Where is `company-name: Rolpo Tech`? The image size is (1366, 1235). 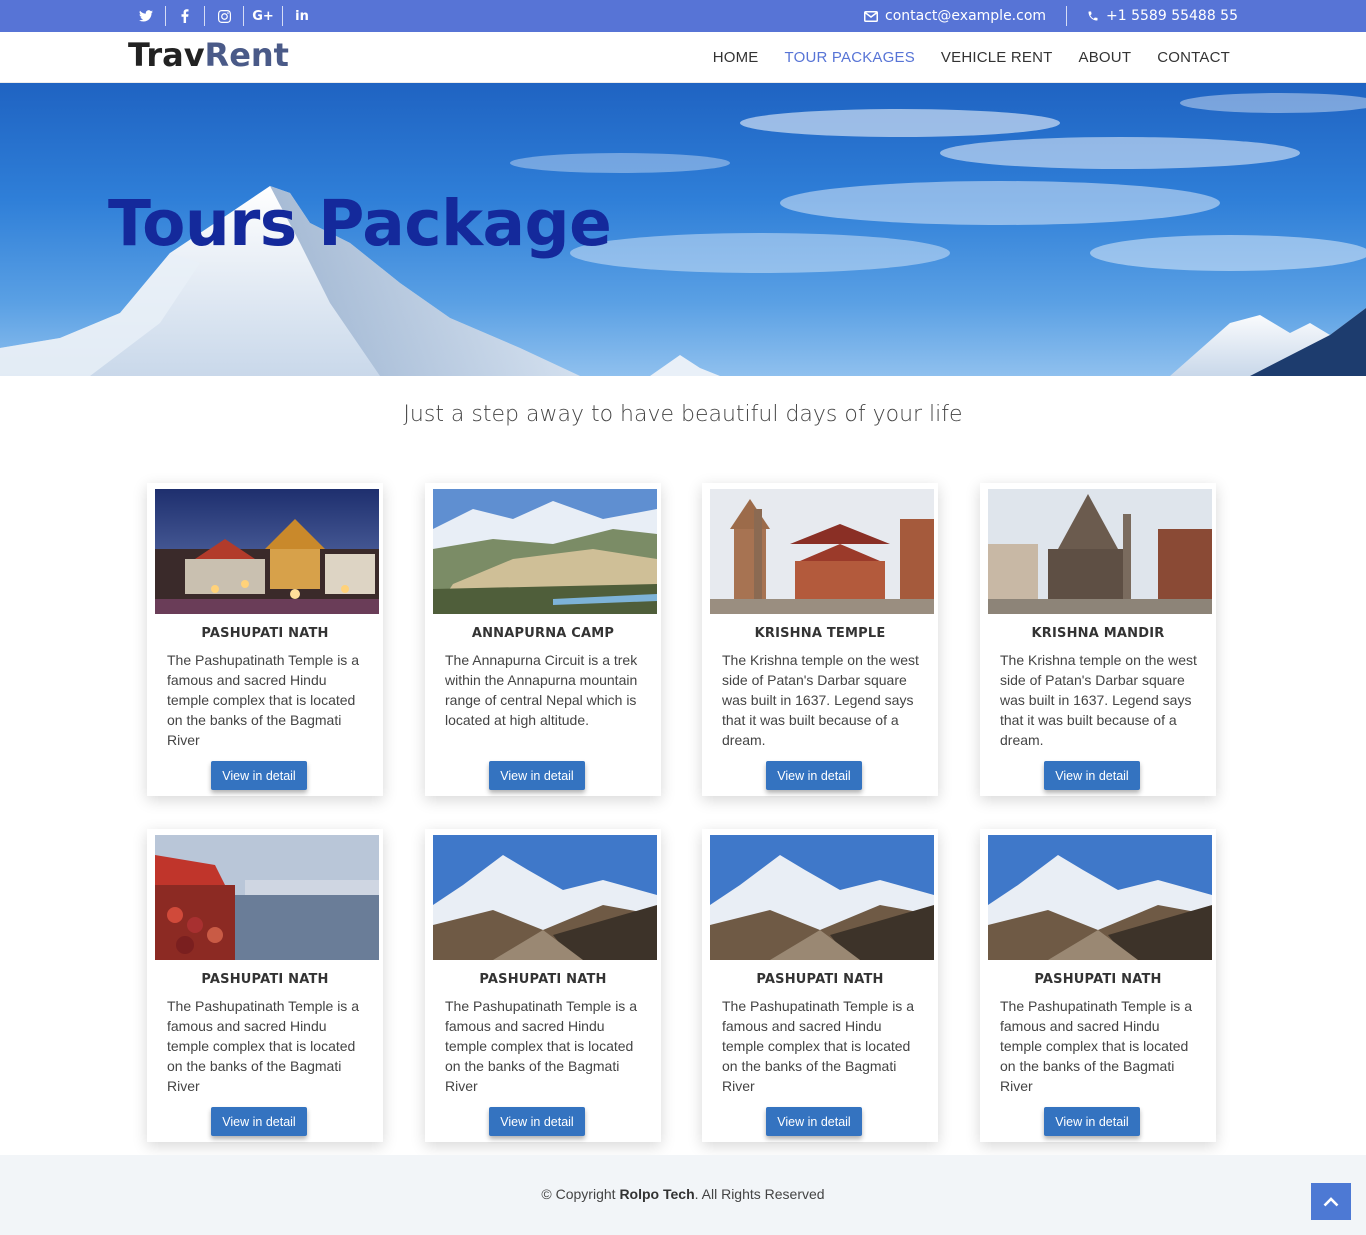
company-name: Rolpo Tech is located at coordinates (657, 1194).